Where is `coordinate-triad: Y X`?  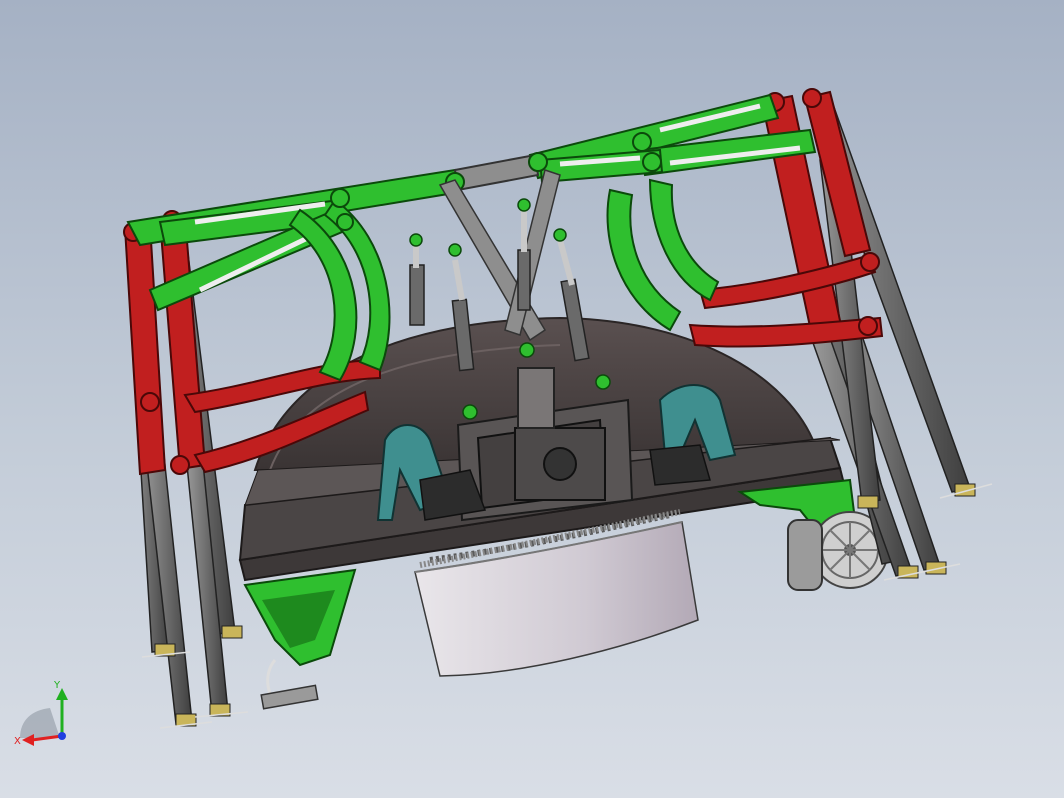
coordinate-triad: Y X is located at coordinates (41, 713).